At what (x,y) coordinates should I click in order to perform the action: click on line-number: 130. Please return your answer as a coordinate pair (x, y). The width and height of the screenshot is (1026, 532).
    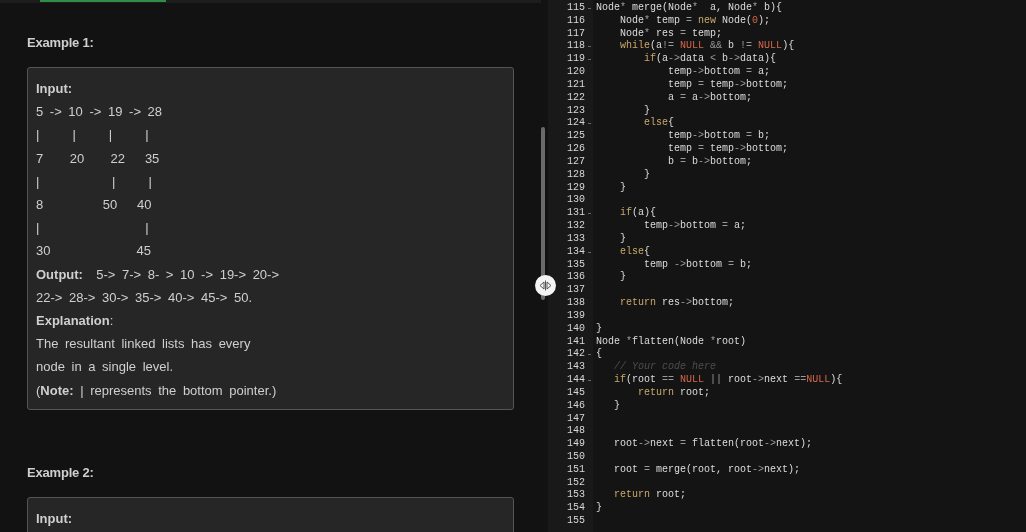
    Looking at the image, I should click on (576, 201).